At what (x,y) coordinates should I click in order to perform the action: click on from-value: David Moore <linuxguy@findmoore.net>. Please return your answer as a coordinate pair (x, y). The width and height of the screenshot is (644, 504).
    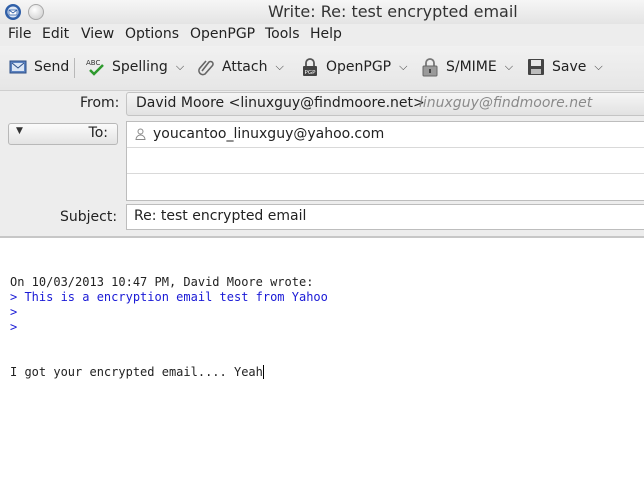
    Looking at the image, I should click on (280, 103).